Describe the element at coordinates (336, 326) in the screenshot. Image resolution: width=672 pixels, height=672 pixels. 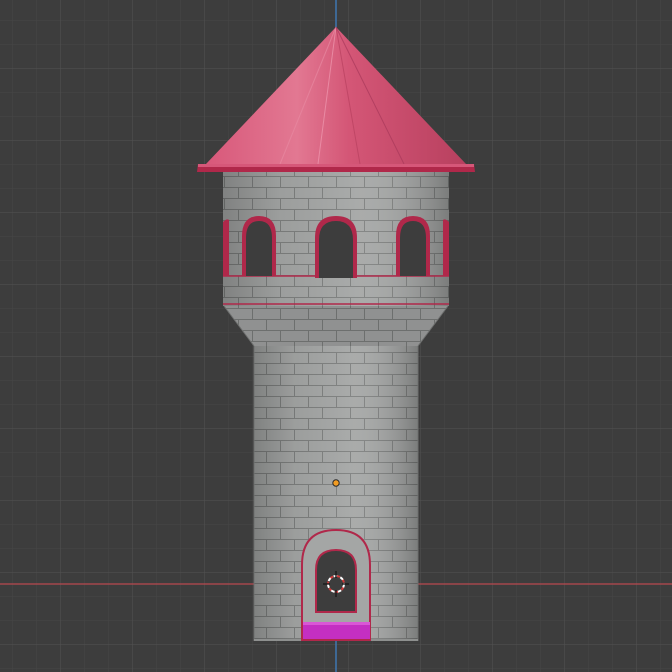
I see `tower-corbel` at that location.